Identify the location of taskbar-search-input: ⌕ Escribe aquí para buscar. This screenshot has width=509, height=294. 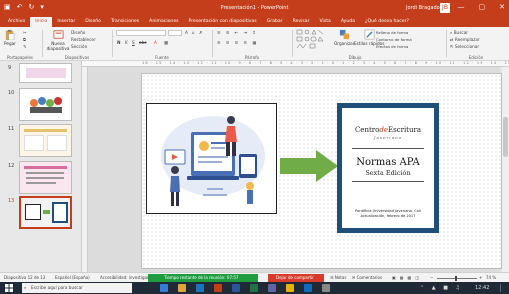
(77, 288).